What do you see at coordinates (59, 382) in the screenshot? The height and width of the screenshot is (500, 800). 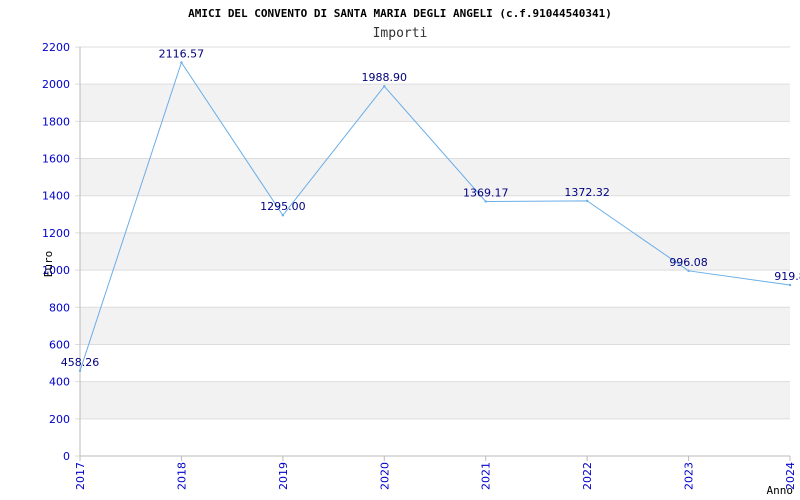 I see `y-tick-label: 400` at bounding box center [59, 382].